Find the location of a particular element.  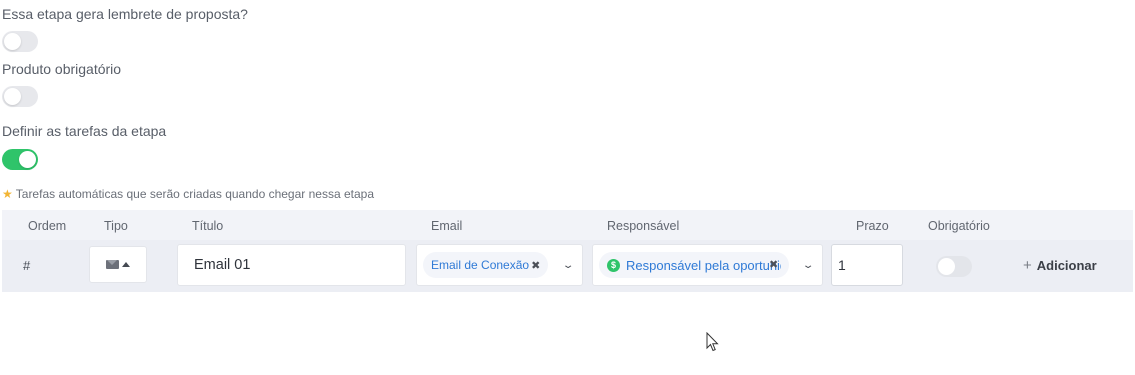

add-task-button: + Adicionar is located at coordinates (1060, 265).